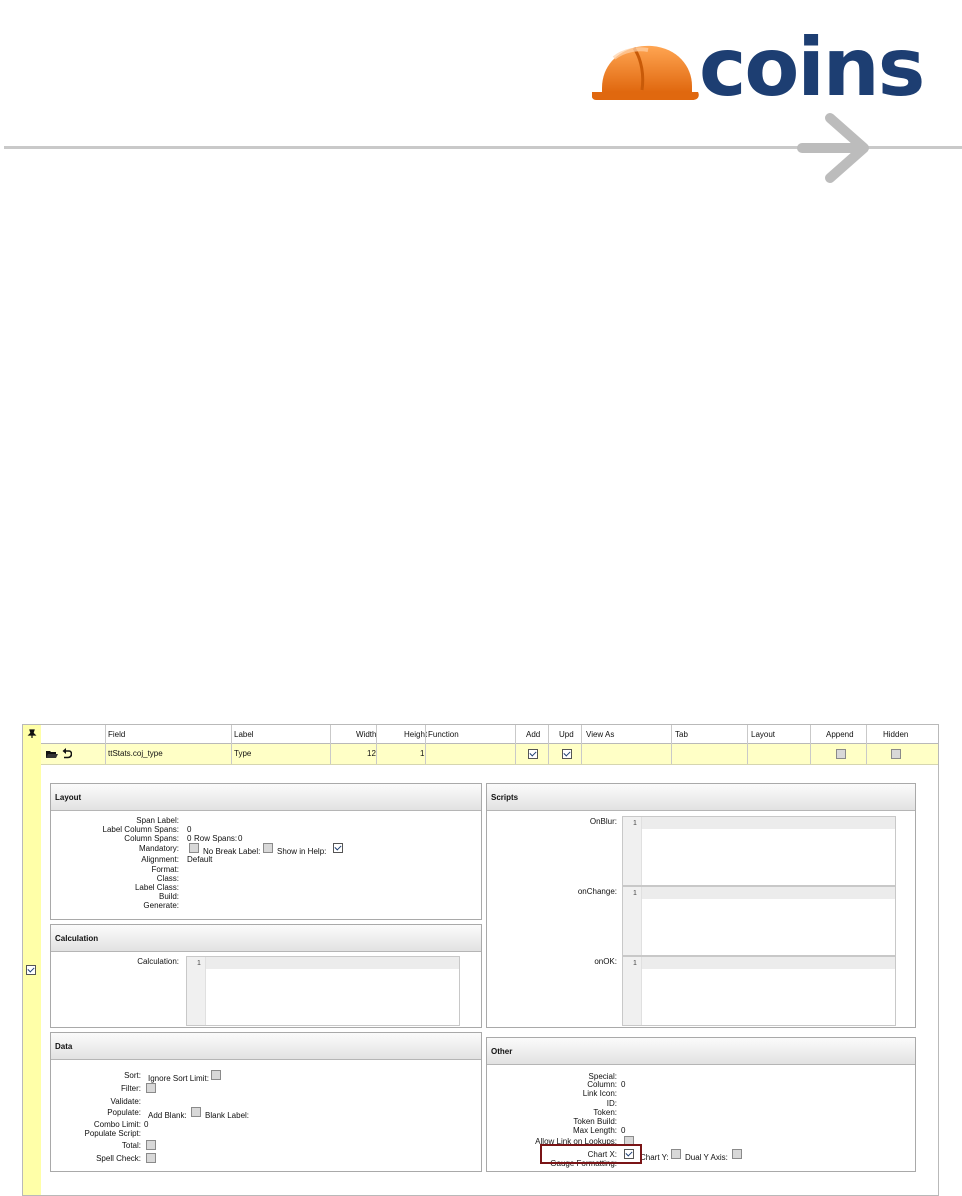 This screenshot has width=962, height=1196. I want to click on cell-height: 1, so click(422, 753).